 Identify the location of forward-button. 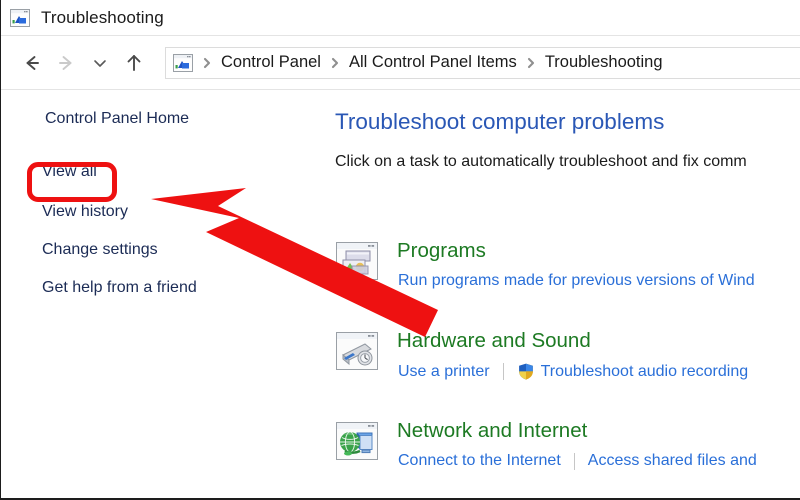
(66, 63).